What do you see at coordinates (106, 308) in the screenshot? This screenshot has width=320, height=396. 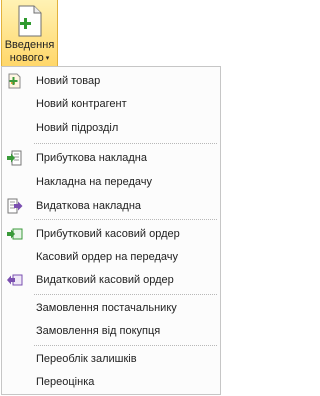 I see `menu-item-label: Замовлення постачальнику` at bounding box center [106, 308].